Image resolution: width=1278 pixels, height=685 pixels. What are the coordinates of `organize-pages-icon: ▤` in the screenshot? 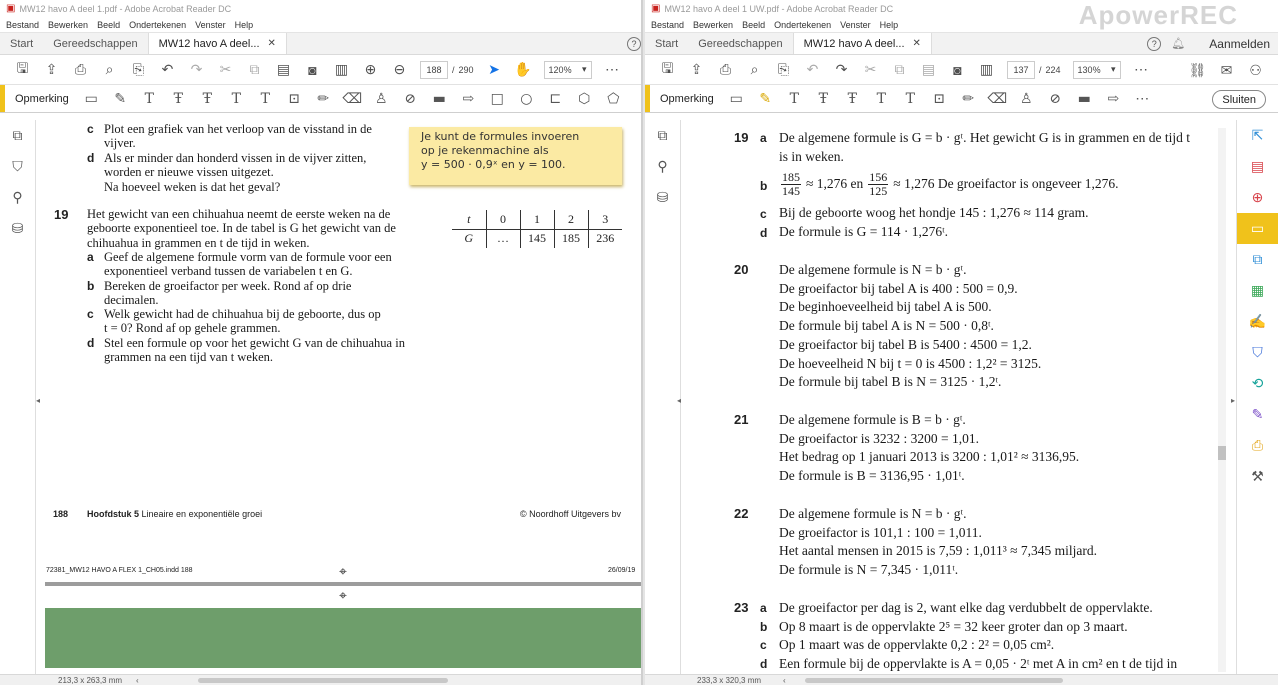 It's located at (1257, 166).